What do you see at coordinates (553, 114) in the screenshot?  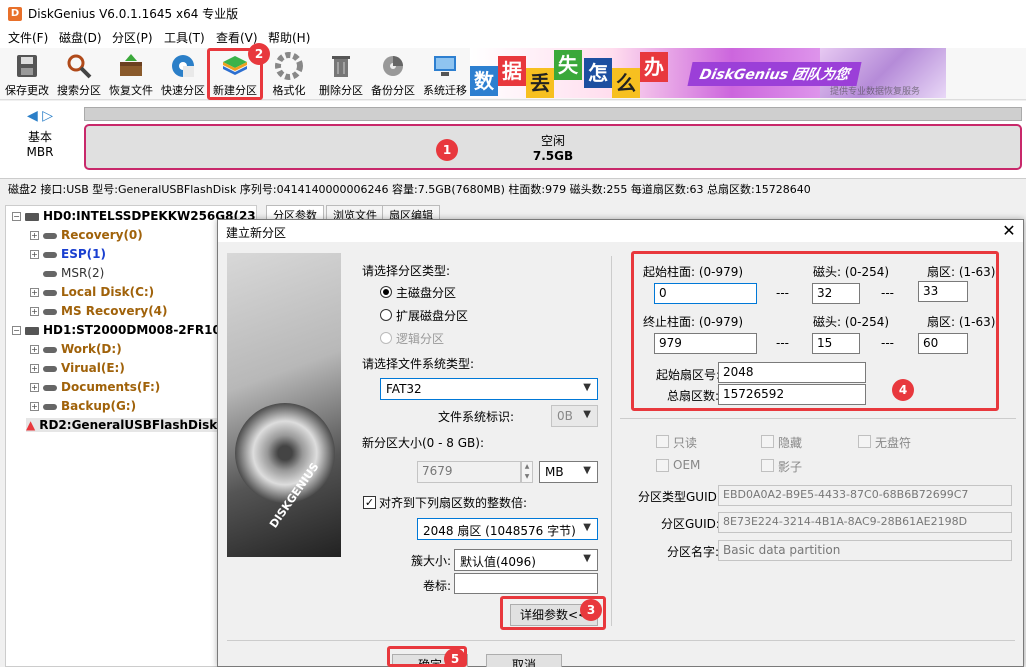 I see `disk-capacity-strip` at bounding box center [553, 114].